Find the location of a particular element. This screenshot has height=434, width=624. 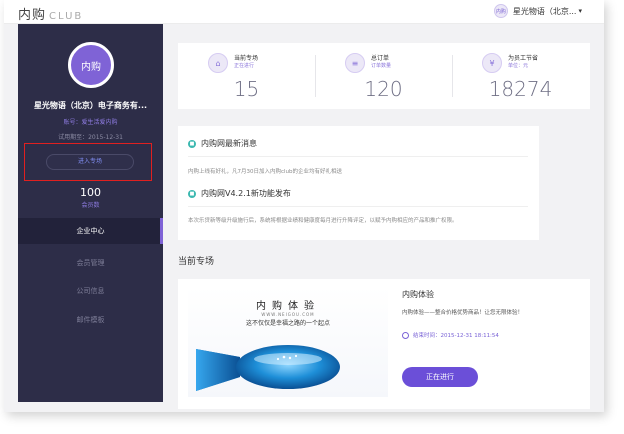

sidebar-item-email-templates: 邮件模板 is located at coordinates (90, 320).